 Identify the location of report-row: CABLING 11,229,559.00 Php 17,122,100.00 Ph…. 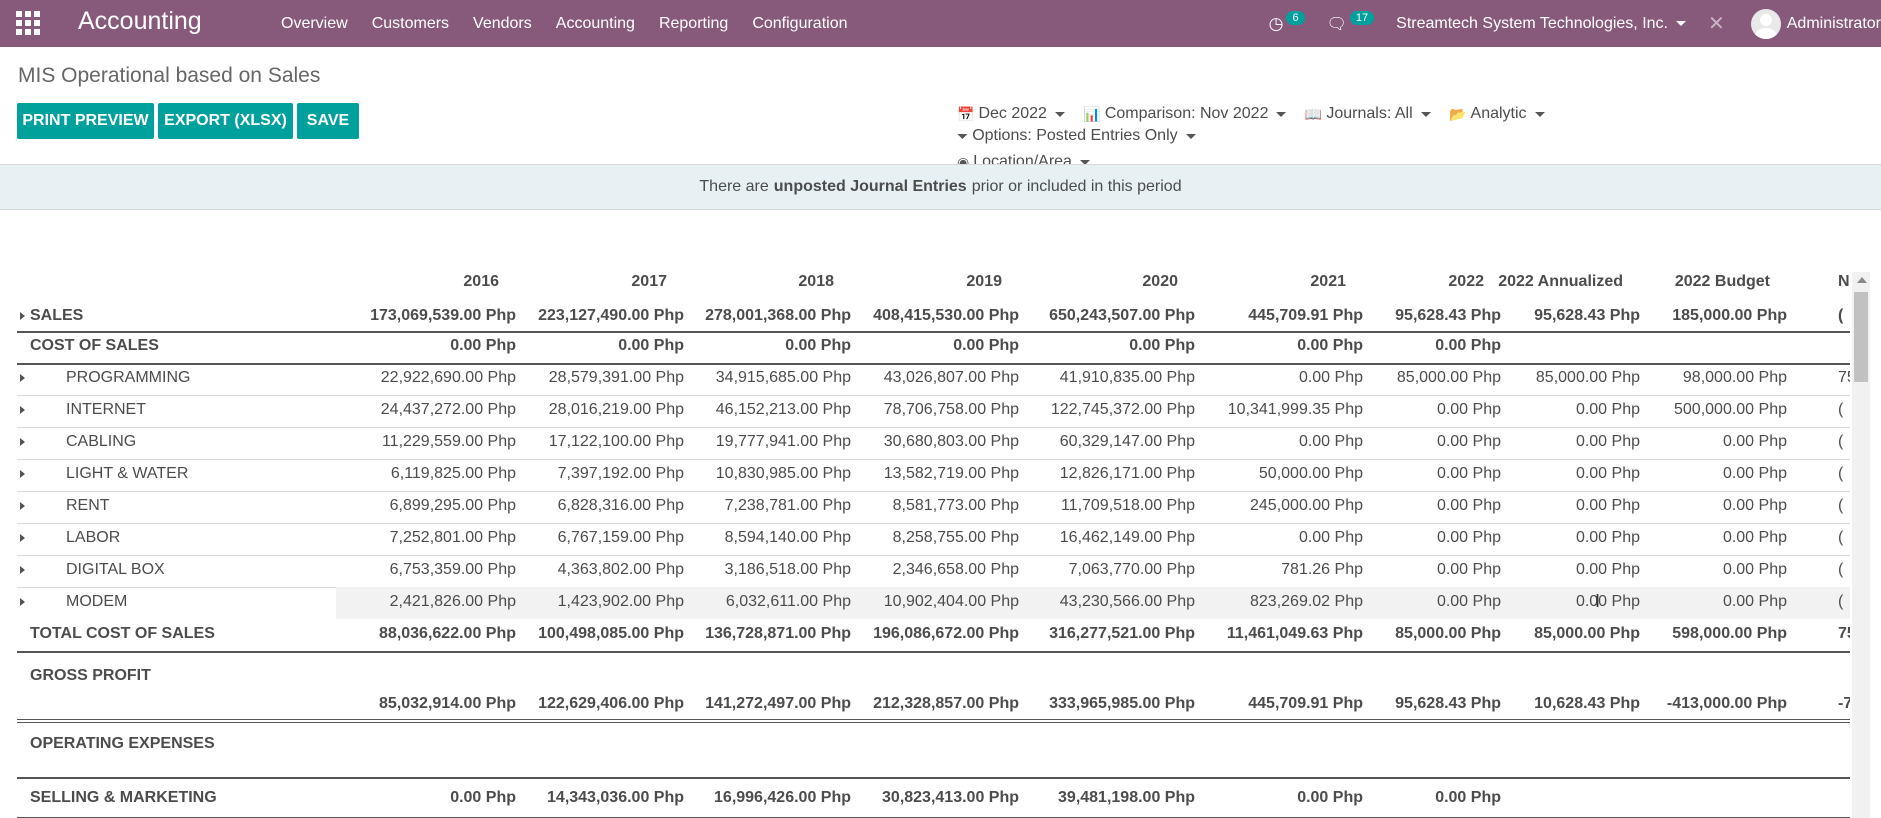
(933, 443).